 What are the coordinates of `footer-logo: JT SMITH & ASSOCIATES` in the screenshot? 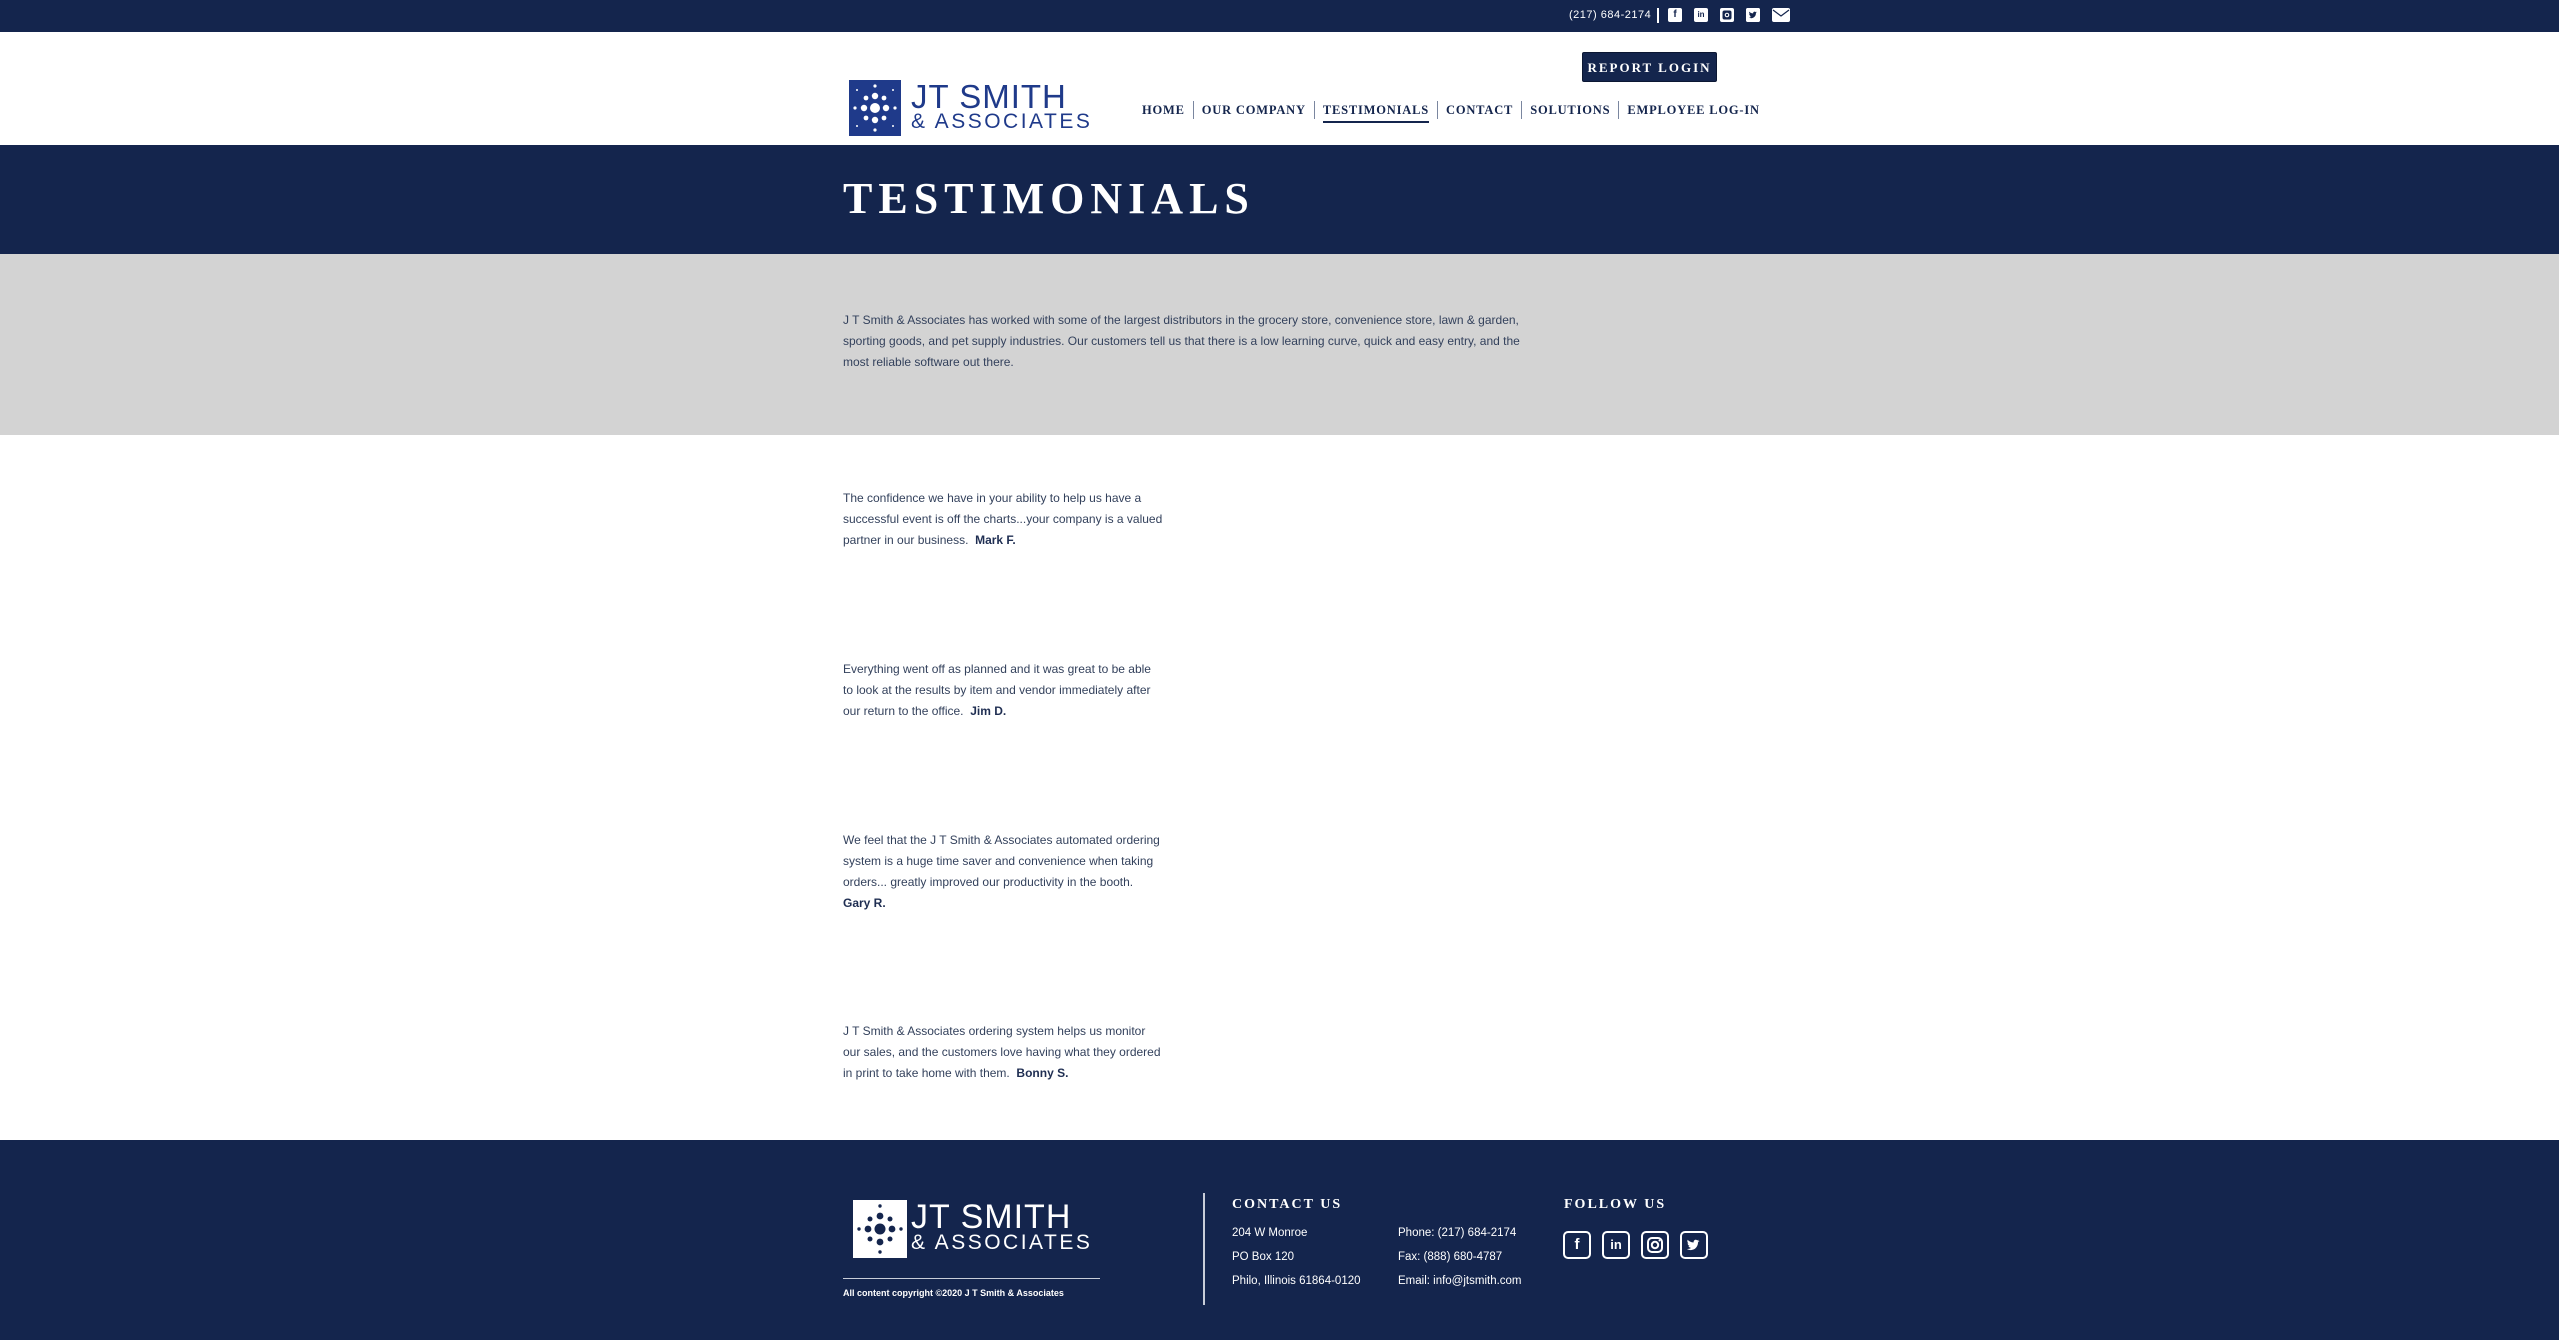 It's located at (973, 1229).